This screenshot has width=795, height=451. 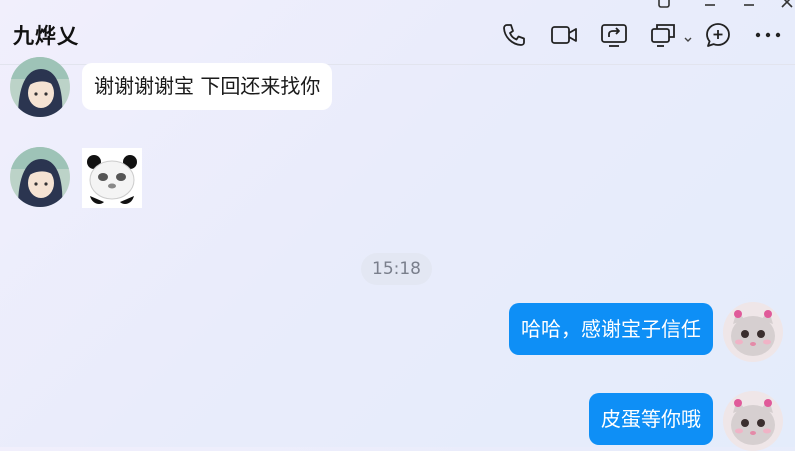 I want to click on more-icon, so click(x=768, y=35).